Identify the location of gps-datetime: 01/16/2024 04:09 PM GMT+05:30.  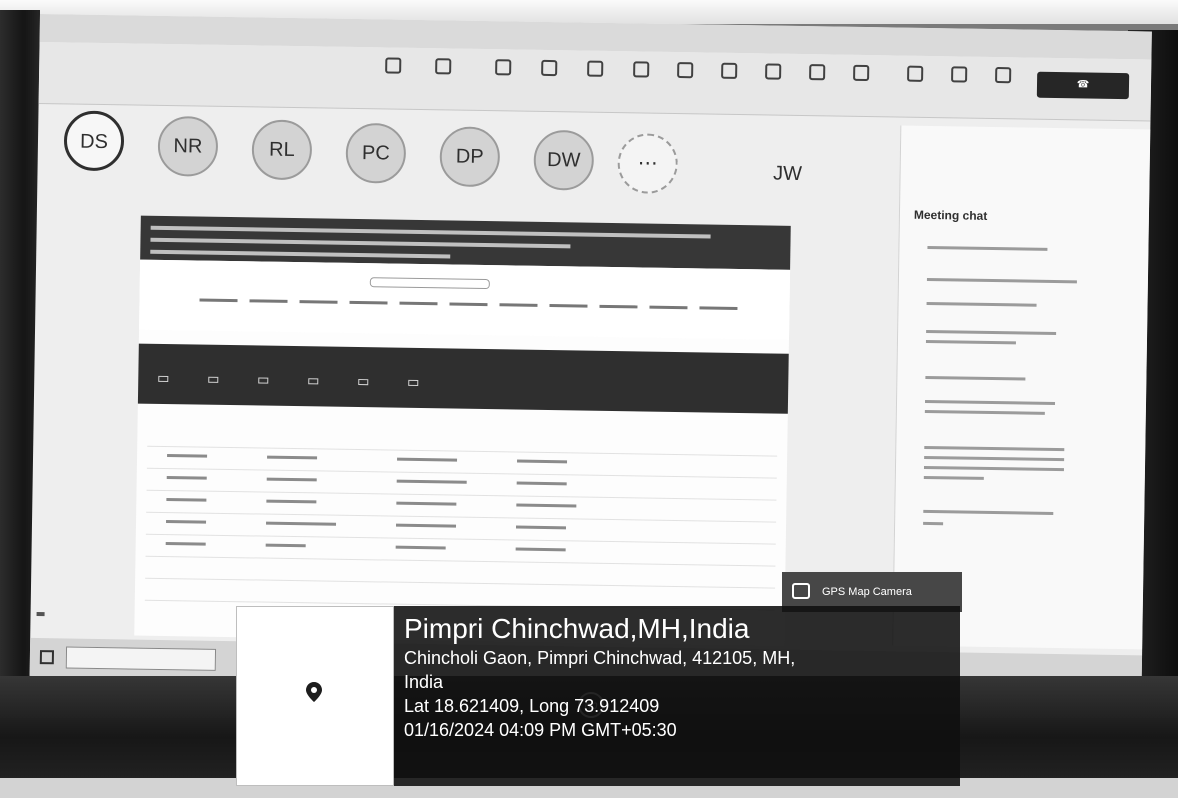
(540, 730).